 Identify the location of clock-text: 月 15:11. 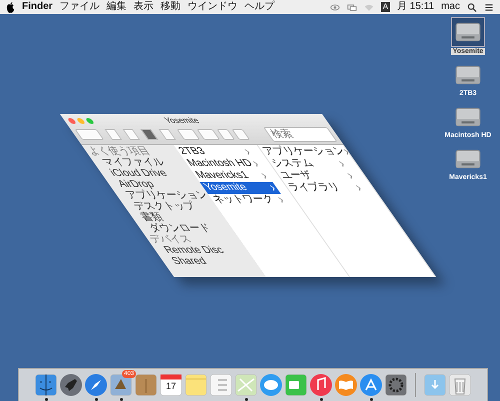
(415, 7).